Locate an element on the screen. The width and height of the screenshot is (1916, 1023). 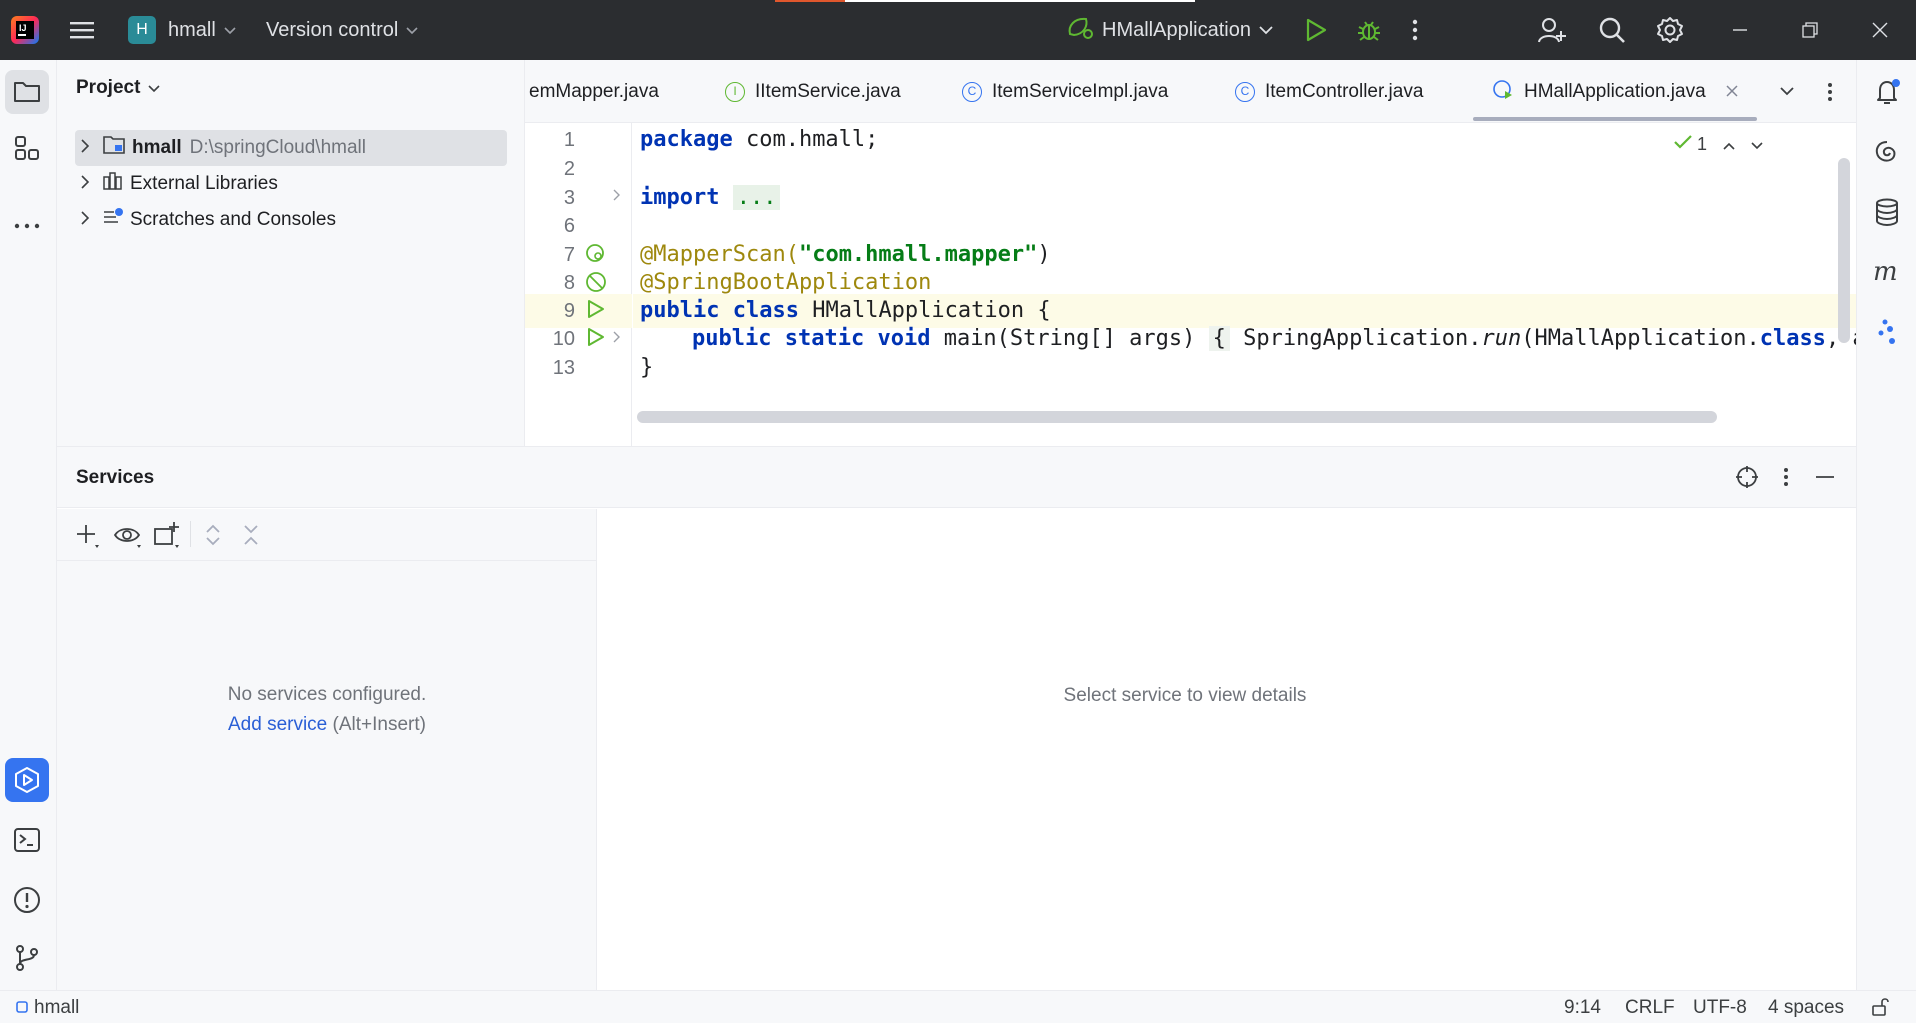
tab-itemcontroller: C ItemController.java is located at coordinates (1329, 91).